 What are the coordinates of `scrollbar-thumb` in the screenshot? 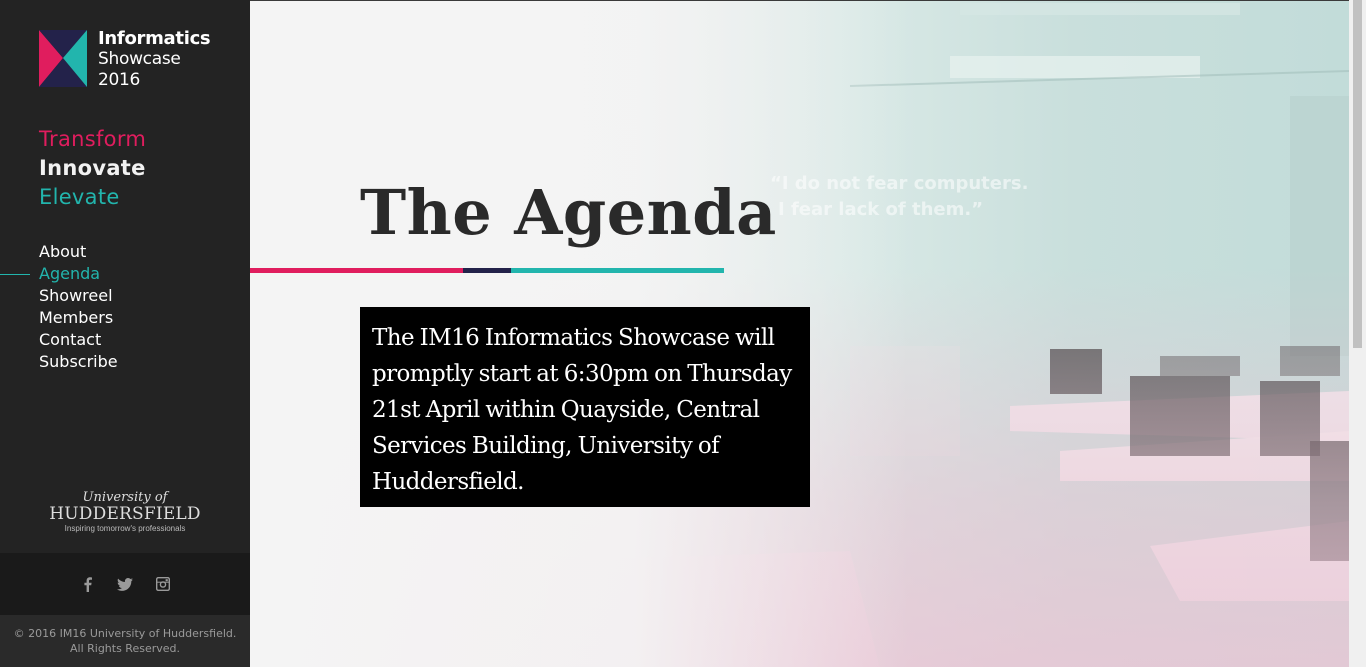 It's located at (1357, 174).